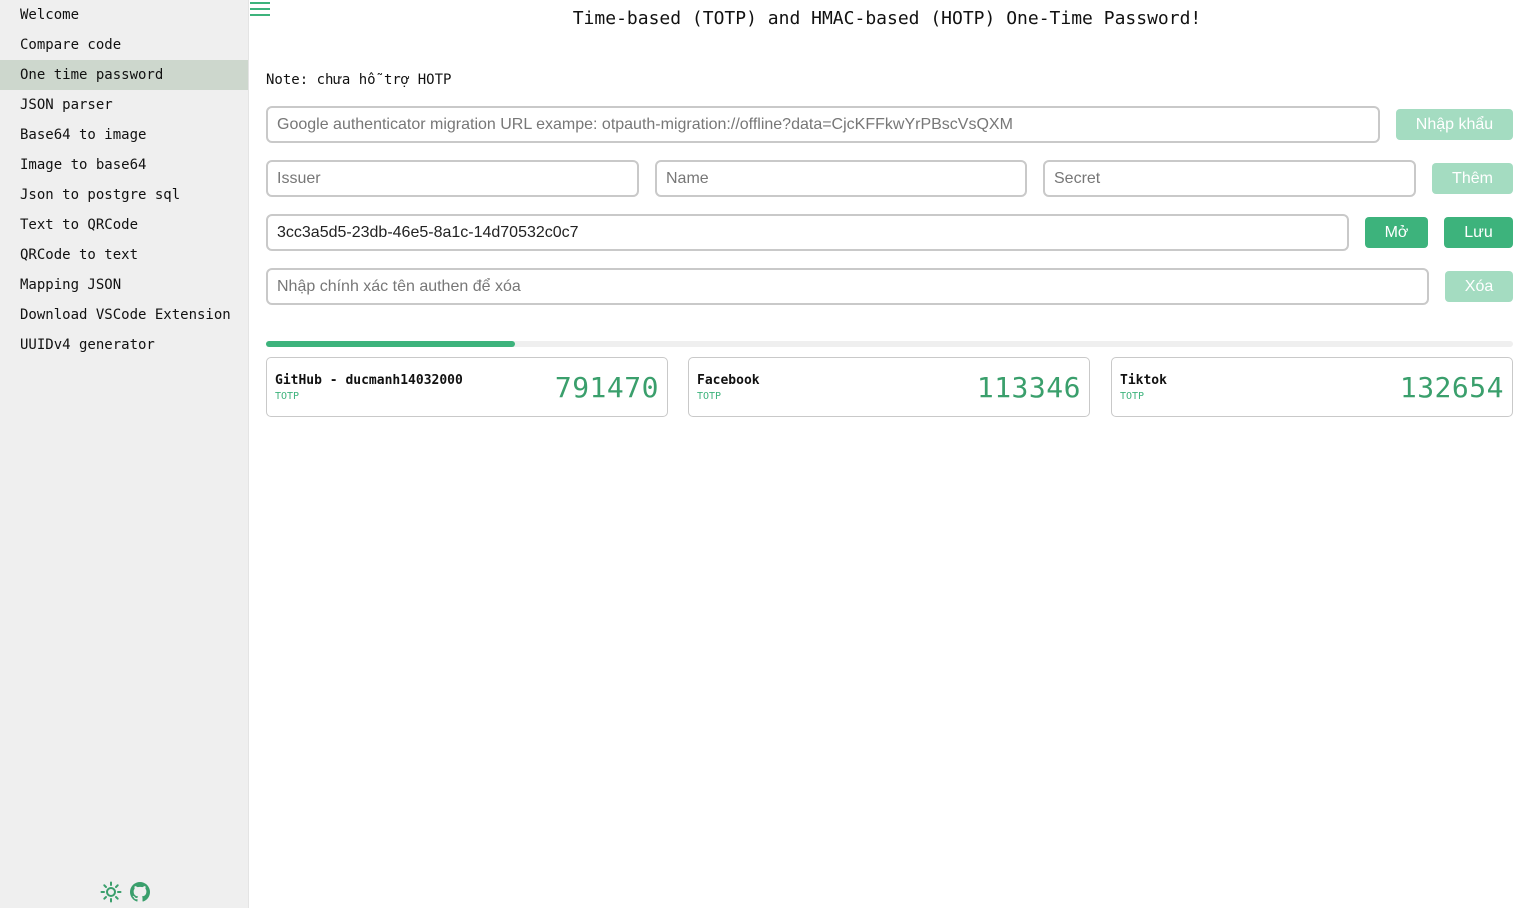 The height and width of the screenshot is (908, 1524). What do you see at coordinates (391, 344) in the screenshot?
I see `otp-timer-progress-fill` at bounding box center [391, 344].